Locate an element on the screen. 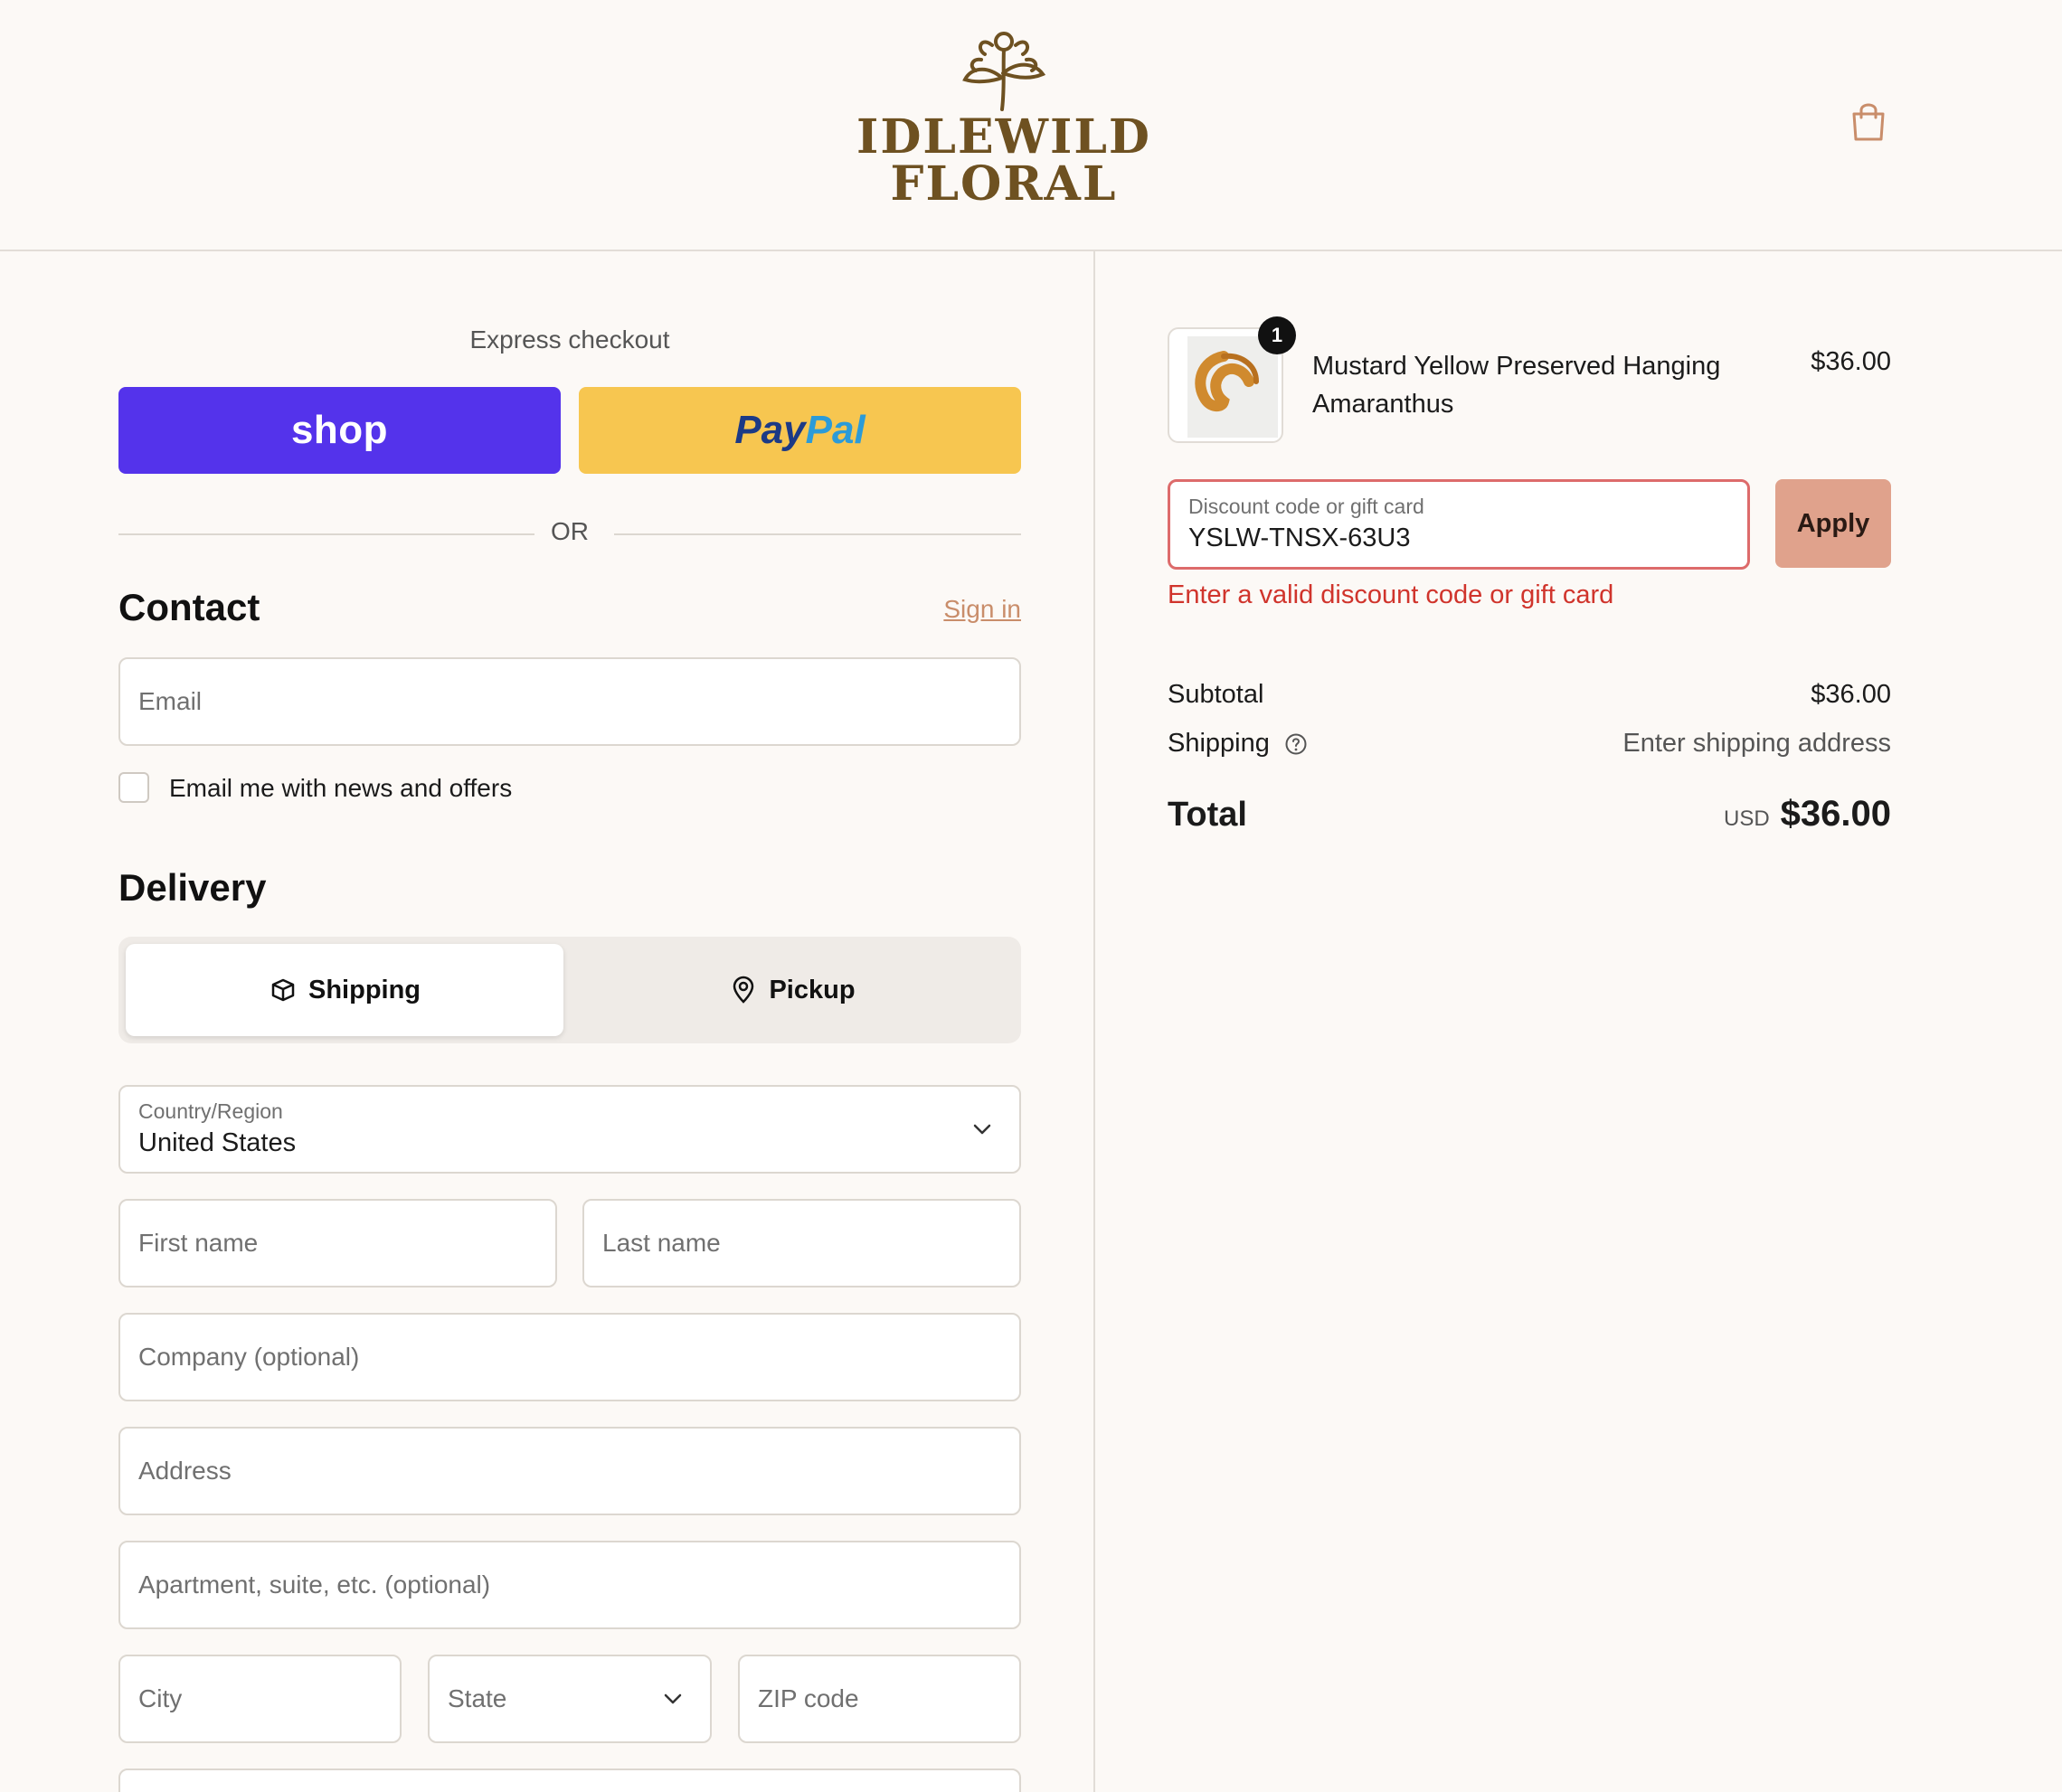 The height and width of the screenshot is (1792, 2062). country-value: United States is located at coordinates (217, 1142).